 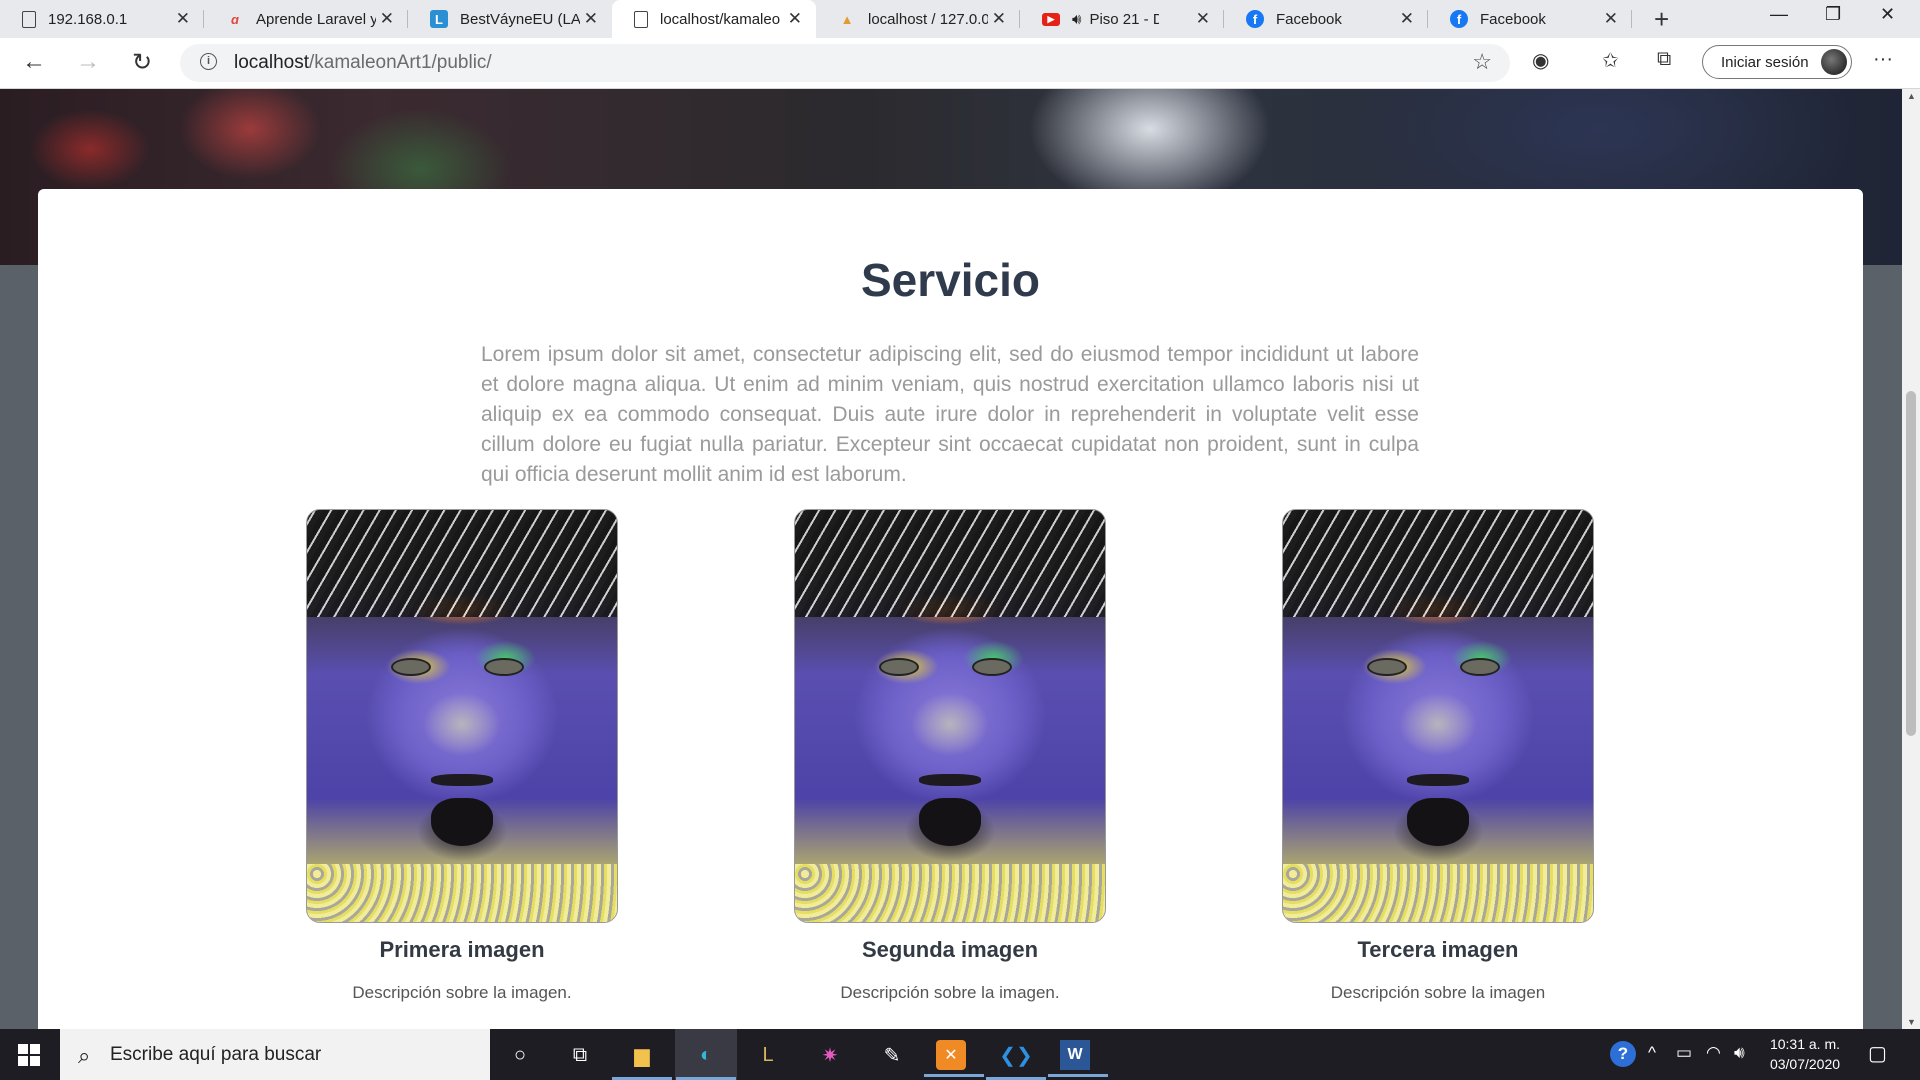 I want to click on tab-1: 192.168.0.1 ✕, so click(x=102, y=19).